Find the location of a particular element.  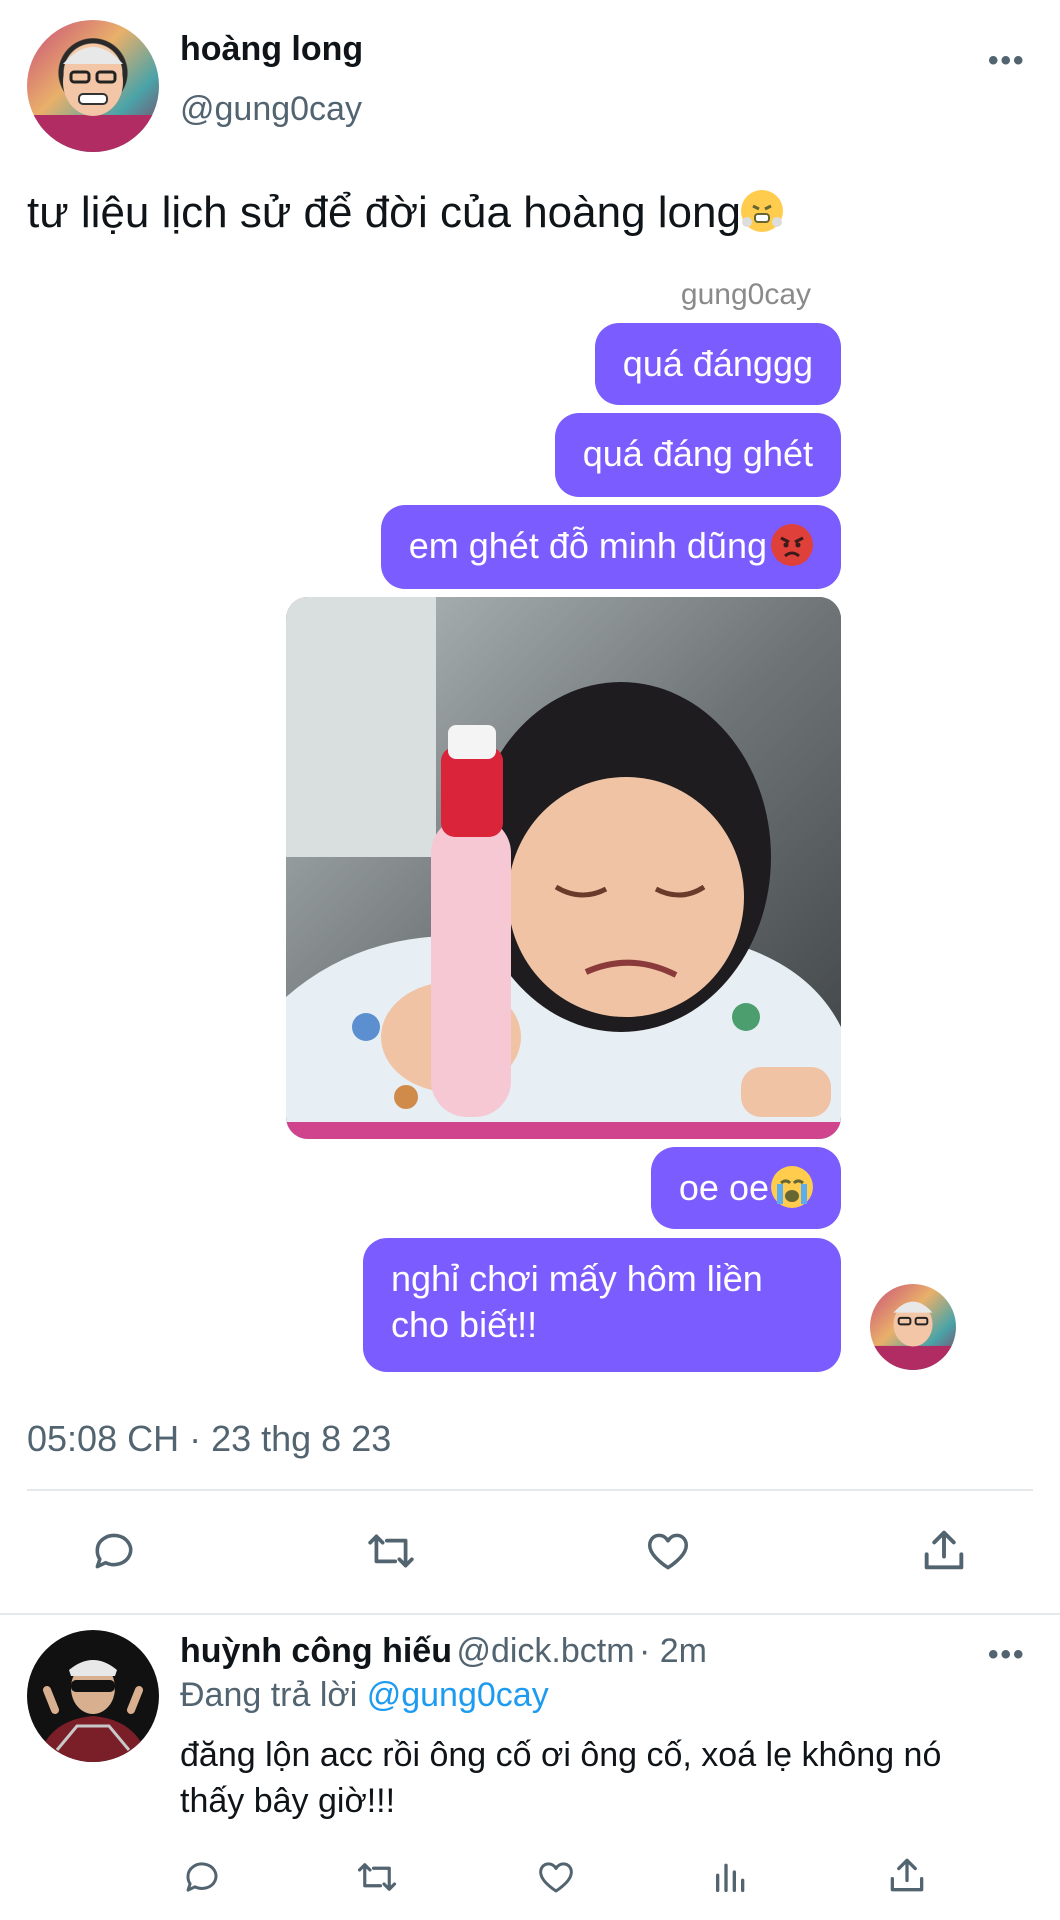

message-text: nghỉ chơi mấy hôm liền cho biết!! is located at coordinates (577, 1301).